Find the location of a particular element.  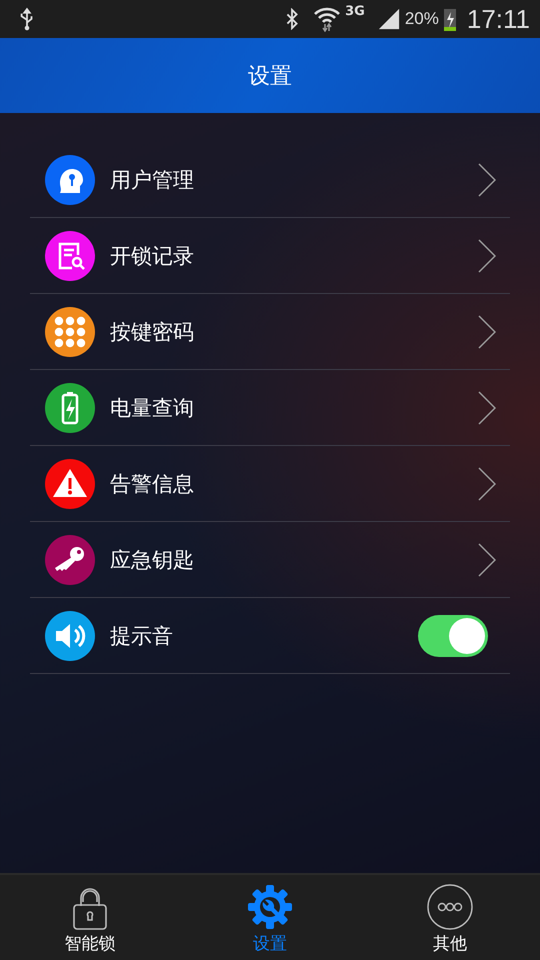

signal-icon is located at coordinates (388, 19).